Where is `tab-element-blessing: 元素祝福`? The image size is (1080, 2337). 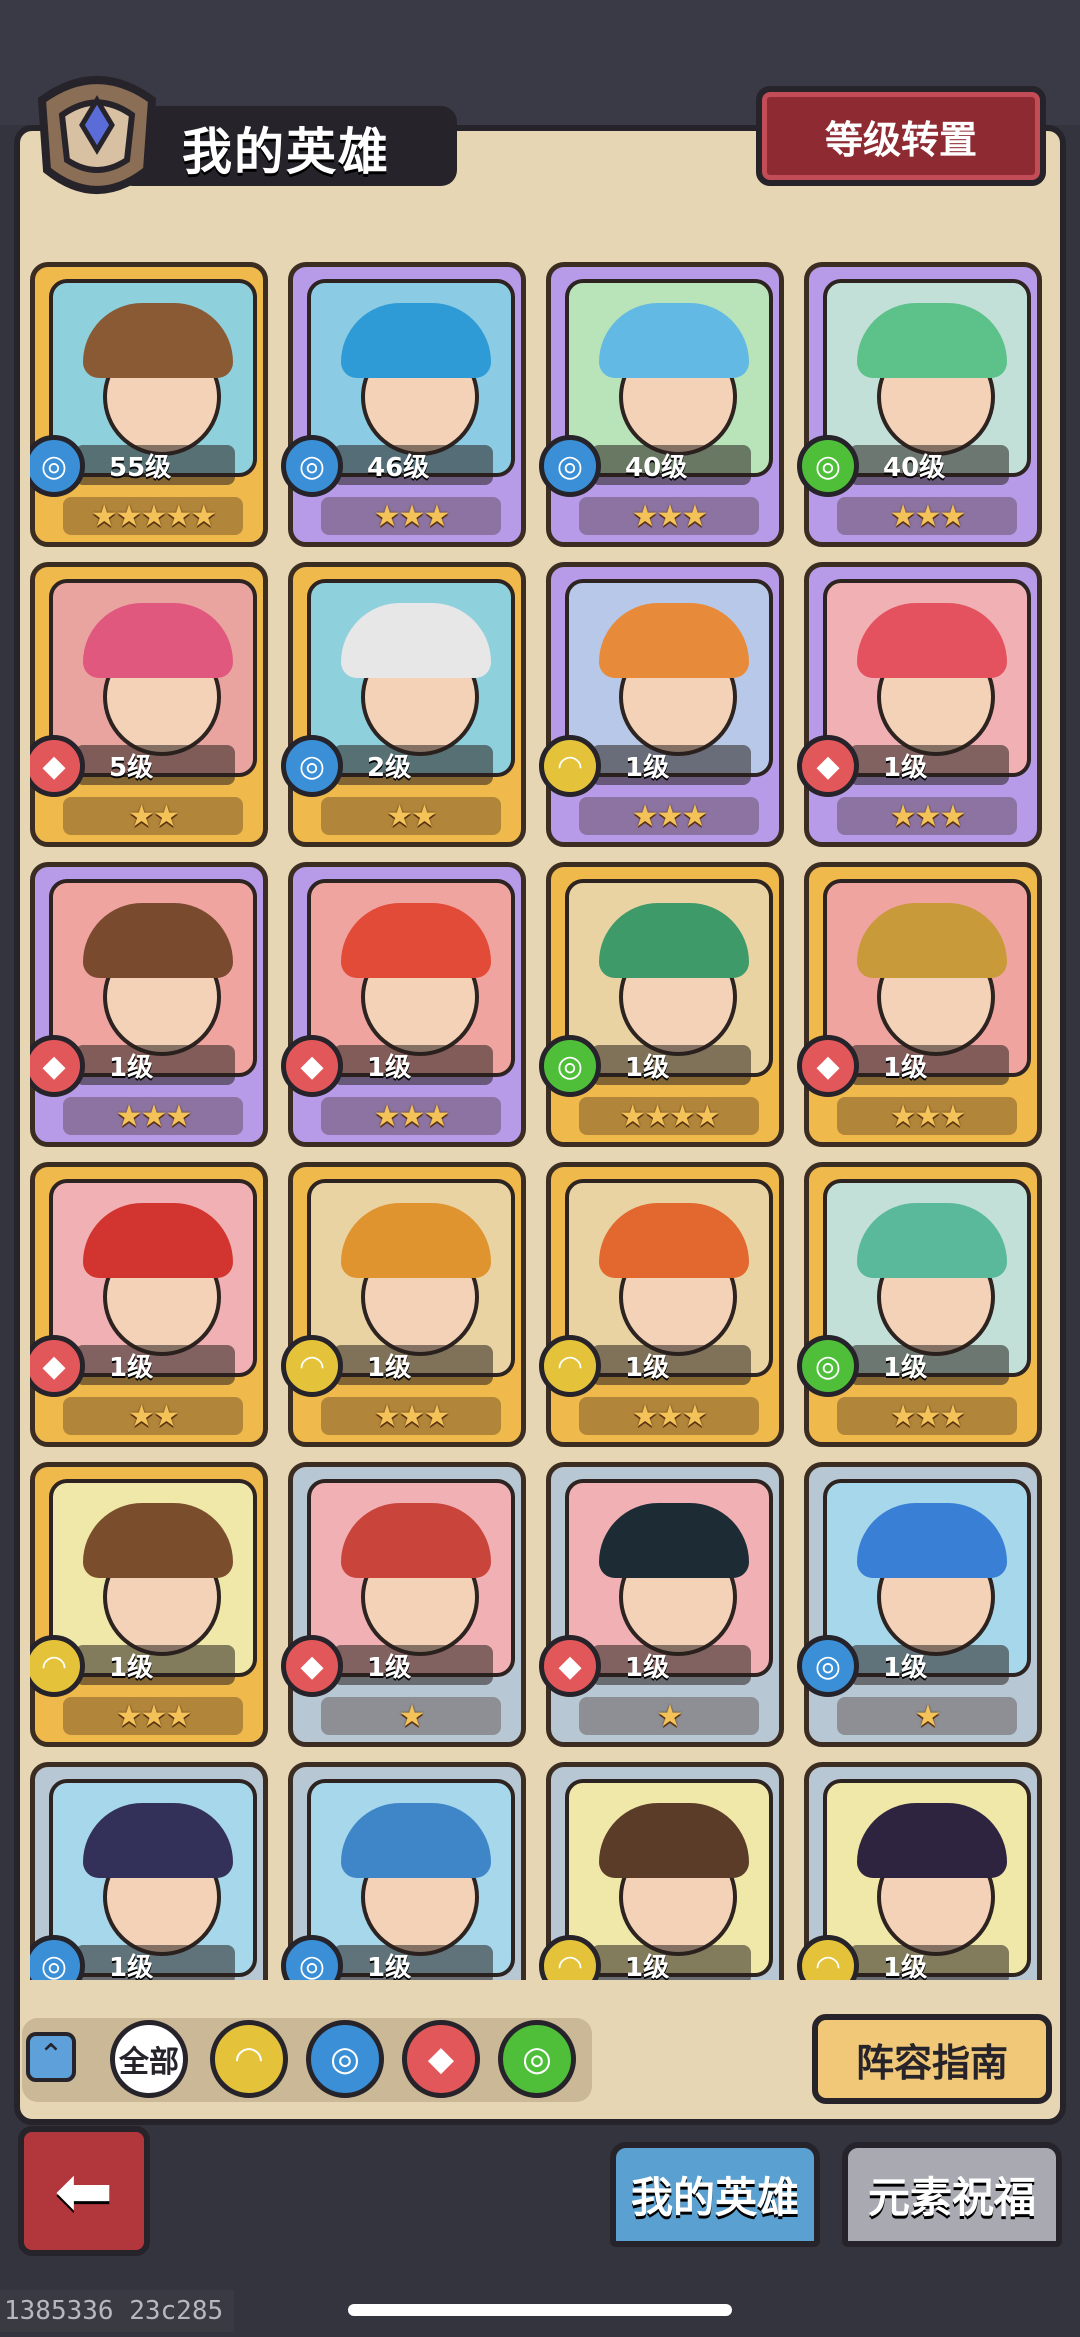 tab-element-blessing: 元素祝福 is located at coordinates (952, 2194).